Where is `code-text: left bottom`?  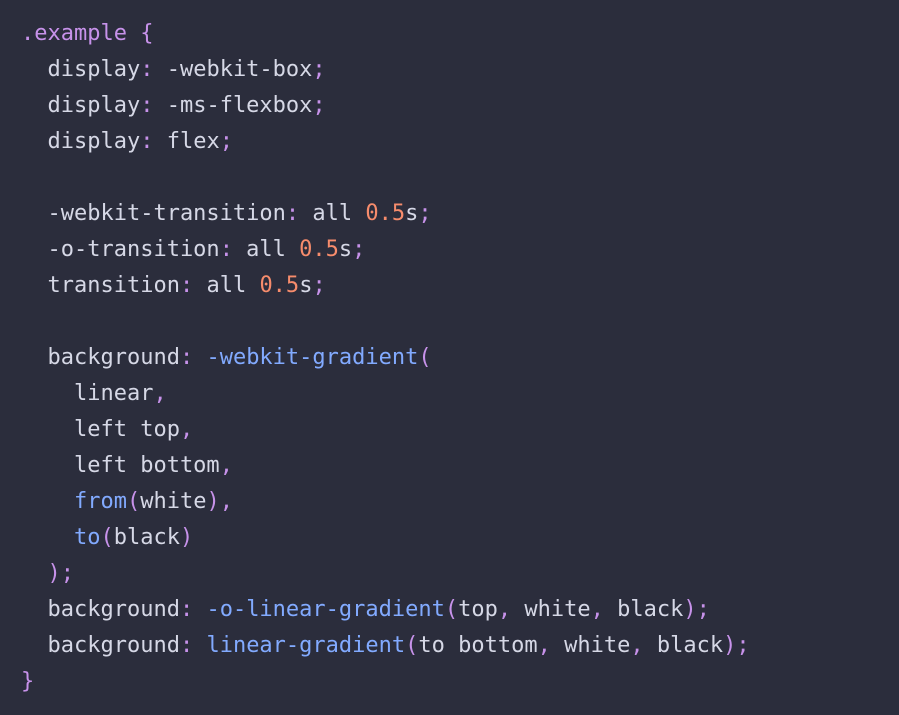 code-text: left bottom is located at coordinates (120, 465).